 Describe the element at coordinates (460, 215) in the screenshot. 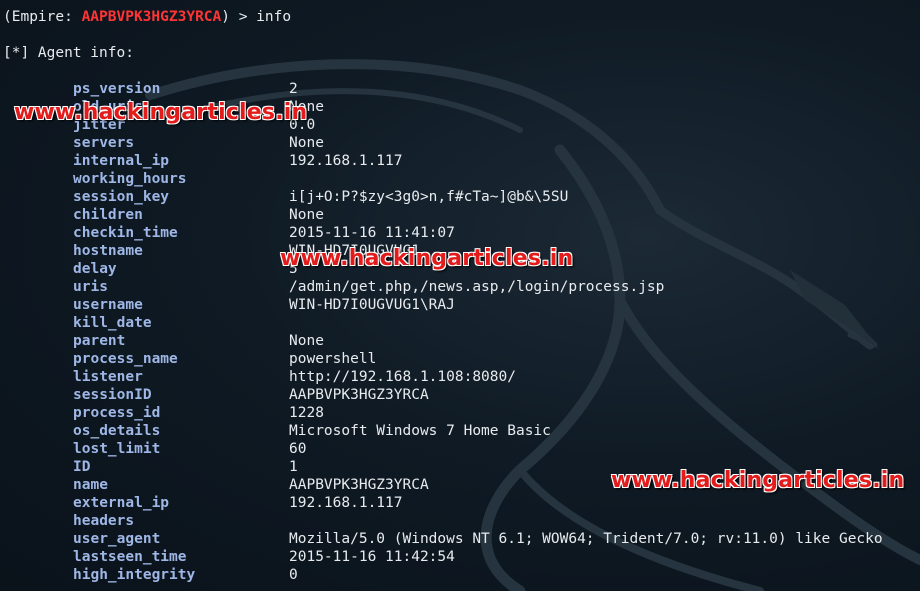

I see `info-row: children None` at that location.